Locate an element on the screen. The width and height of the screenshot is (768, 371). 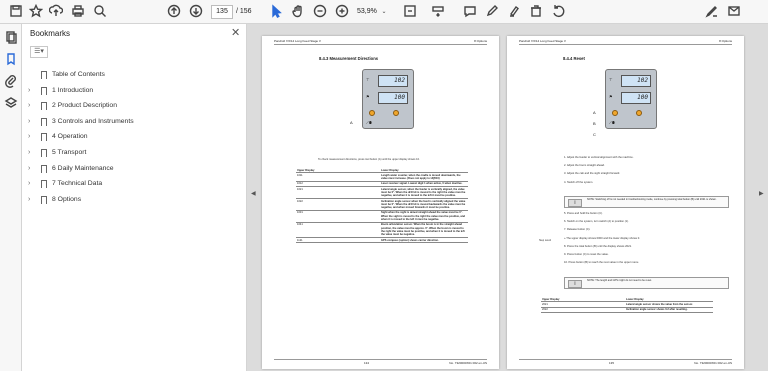
page-number-input: 135 is located at coordinates (222, 12).